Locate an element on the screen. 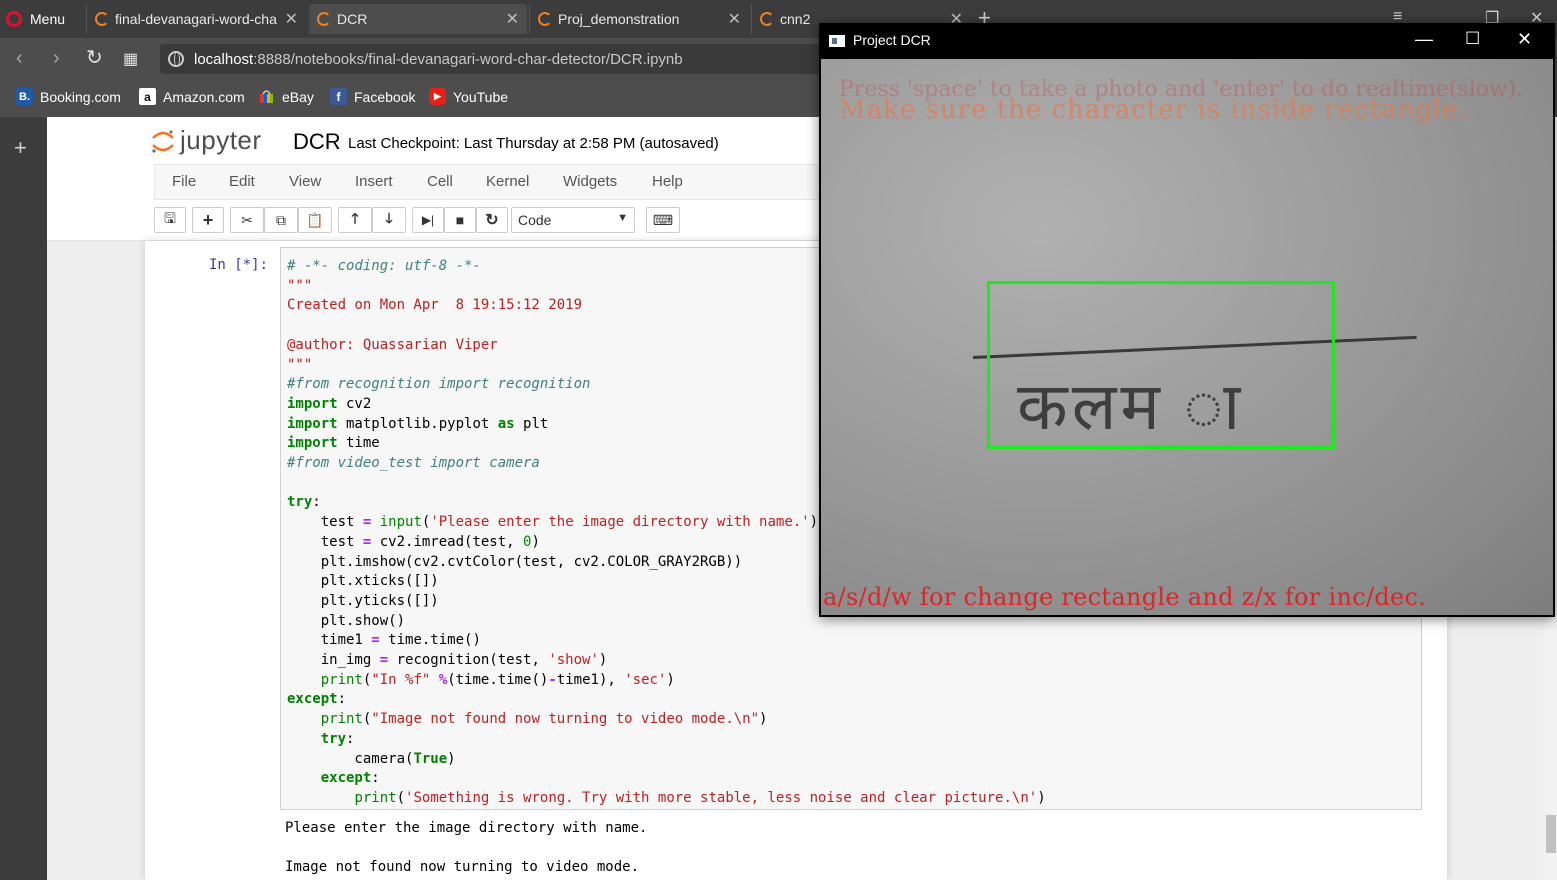  browser-sidebar: + is located at coordinates (23, 498).